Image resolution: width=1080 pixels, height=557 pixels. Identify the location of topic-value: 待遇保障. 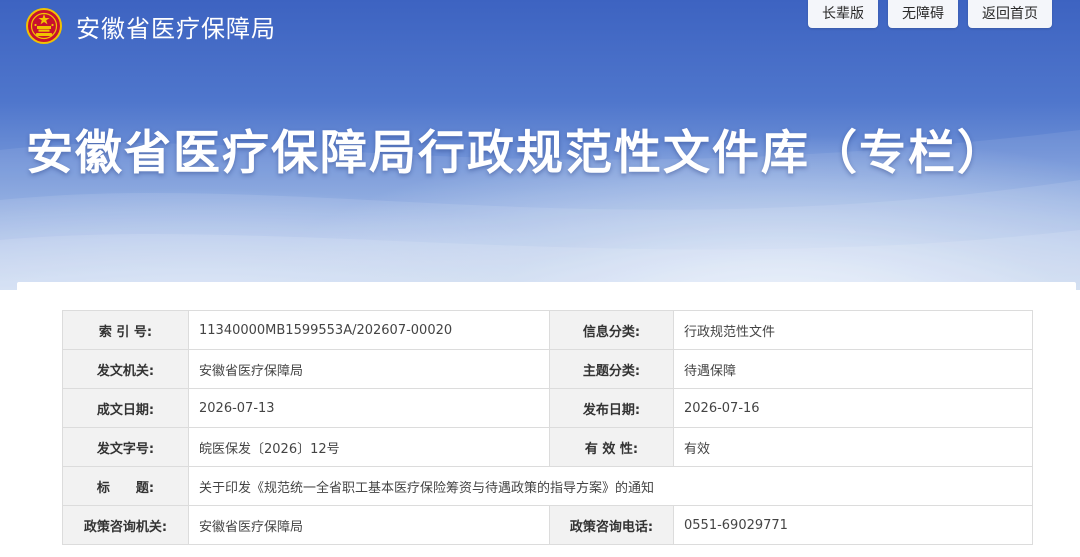
(853, 369).